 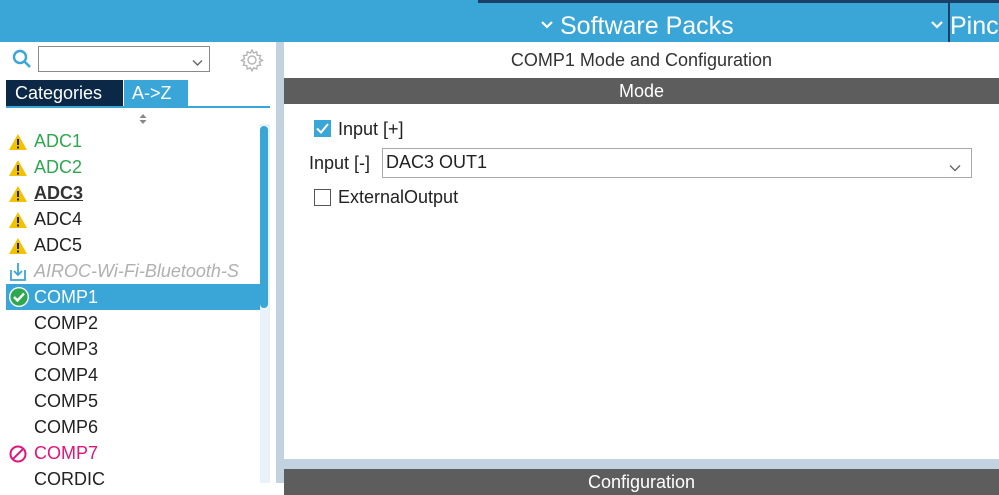 I want to click on list-item-label: ADC2, so click(x=58, y=167).